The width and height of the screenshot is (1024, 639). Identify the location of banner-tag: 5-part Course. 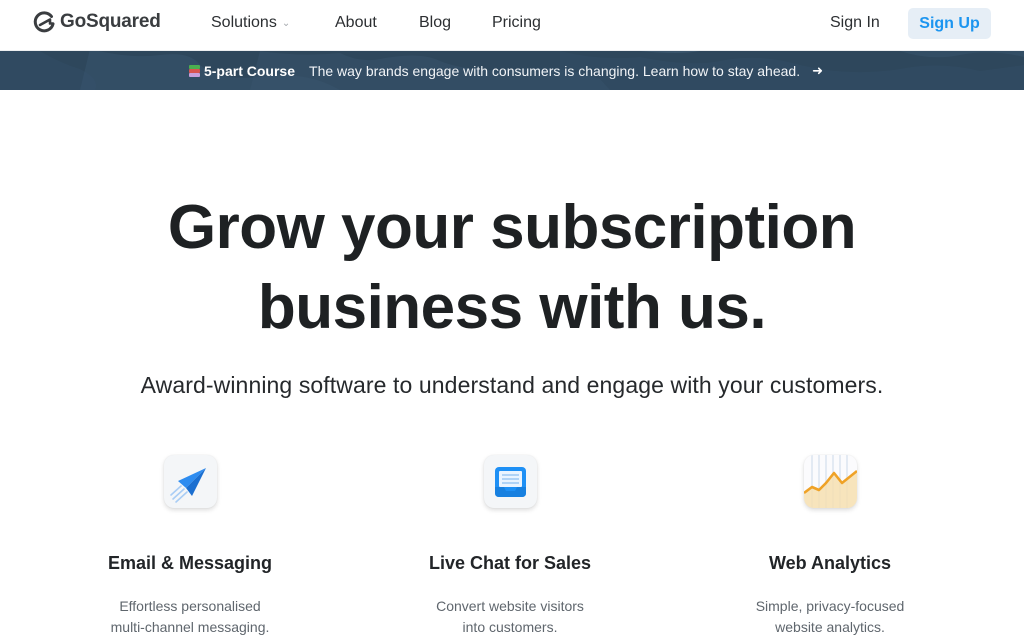
(249, 70).